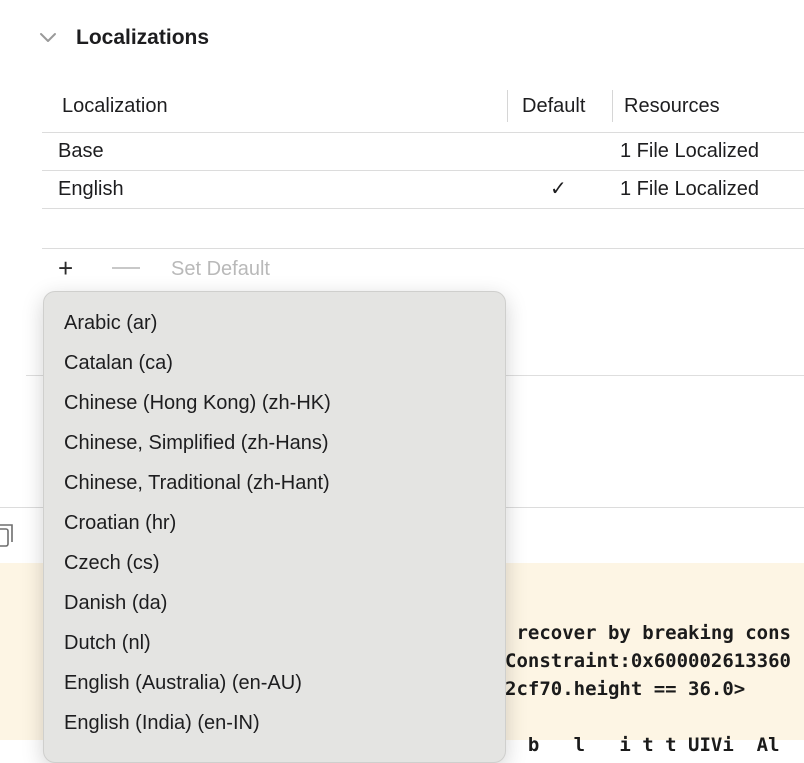  Describe the element at coordinates (423, 189) in the screenshot. I see `table-row: English ✓ 1 File Localized` at that location.